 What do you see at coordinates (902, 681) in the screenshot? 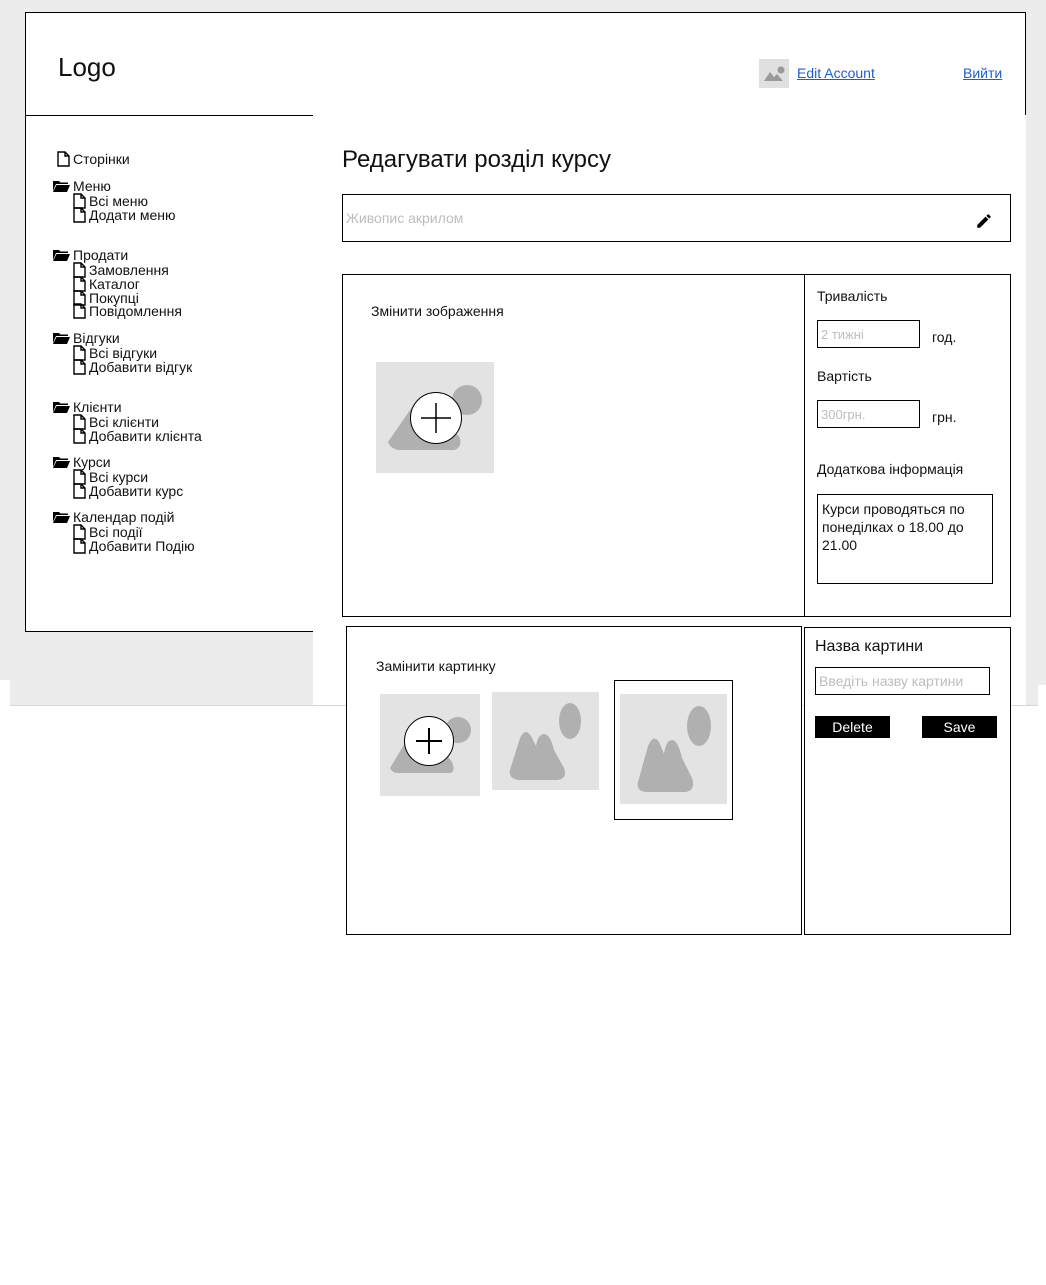
I see `picture-name-input` at bounding box center [902, 681].